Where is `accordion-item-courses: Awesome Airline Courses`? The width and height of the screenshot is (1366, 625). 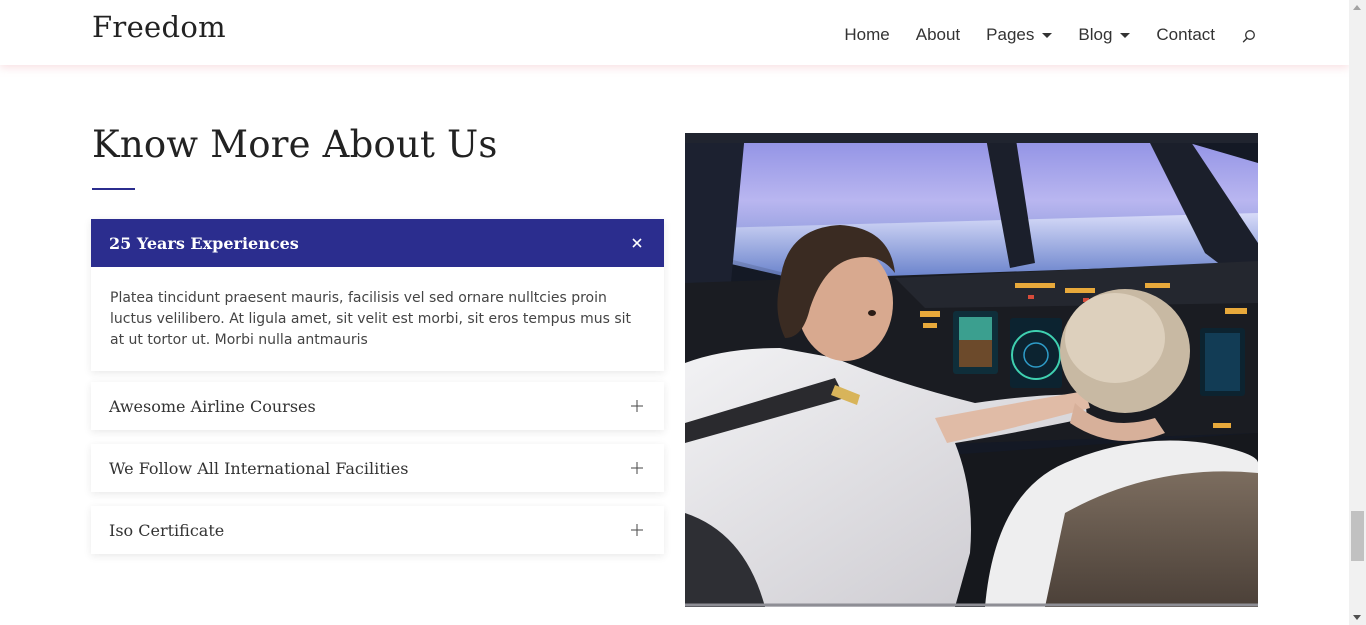 accordion-item-courses: Awesome Airline Courses is located at coordinates (377, 406).